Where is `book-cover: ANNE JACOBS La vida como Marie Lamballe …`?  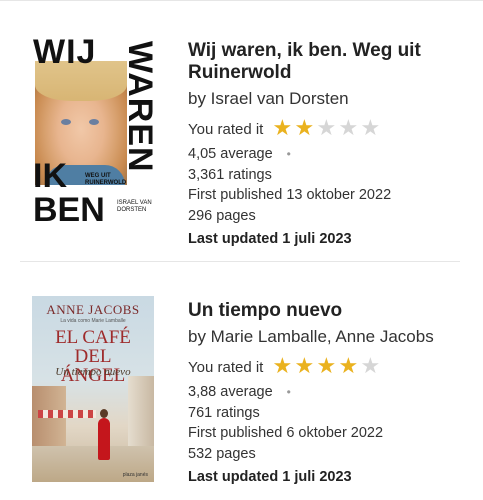 book-cover: ANNE JACOBS La vida como Marie Lamballe … is located at coordinates (93, 389).